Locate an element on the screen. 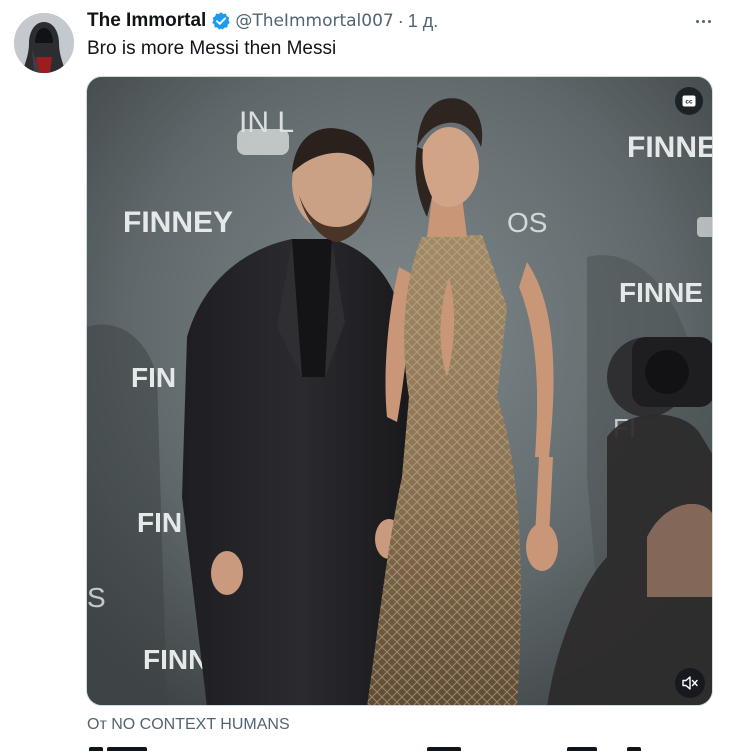  mute-toggle-button is located at coordinates (690, 683).